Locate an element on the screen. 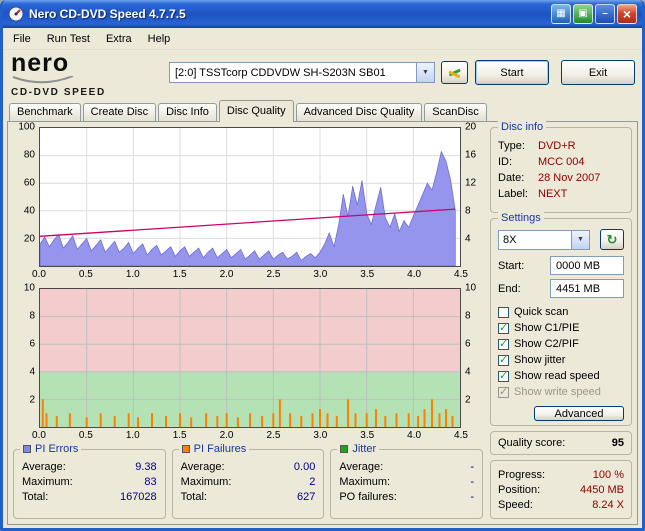 This screenshot has width=645, height=531. status-row: Speed: 8.24 X is located at coordinates (561, 504).